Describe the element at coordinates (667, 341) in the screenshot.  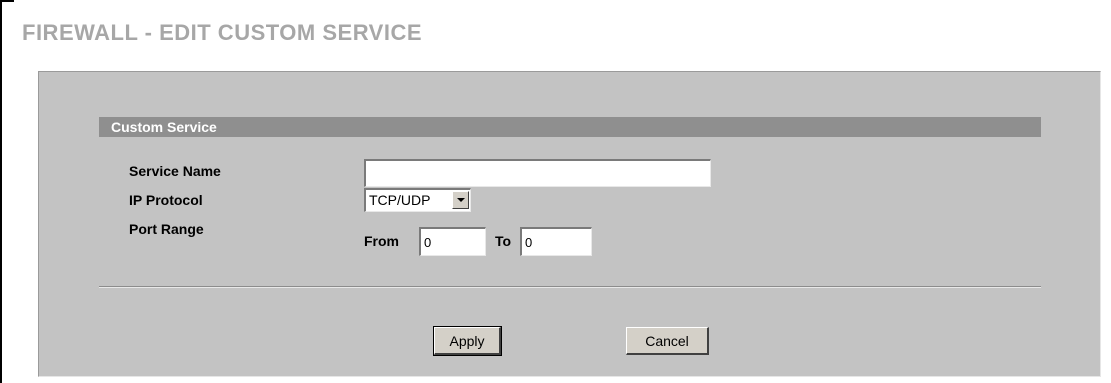
I see `cancel-button: Cancel` at that location.